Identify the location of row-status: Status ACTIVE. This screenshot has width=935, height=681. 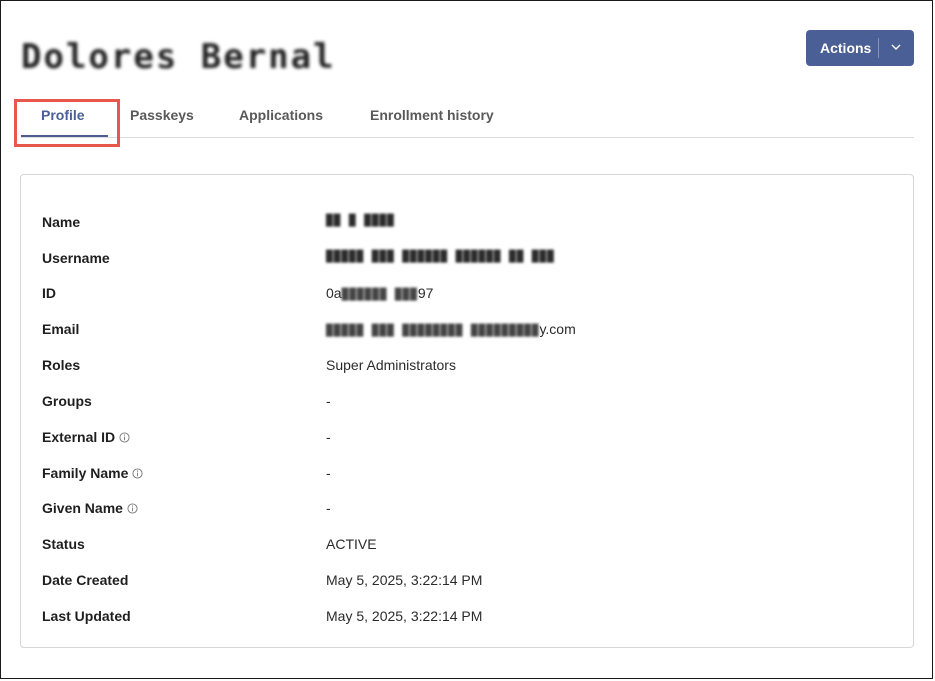
(467, 546).